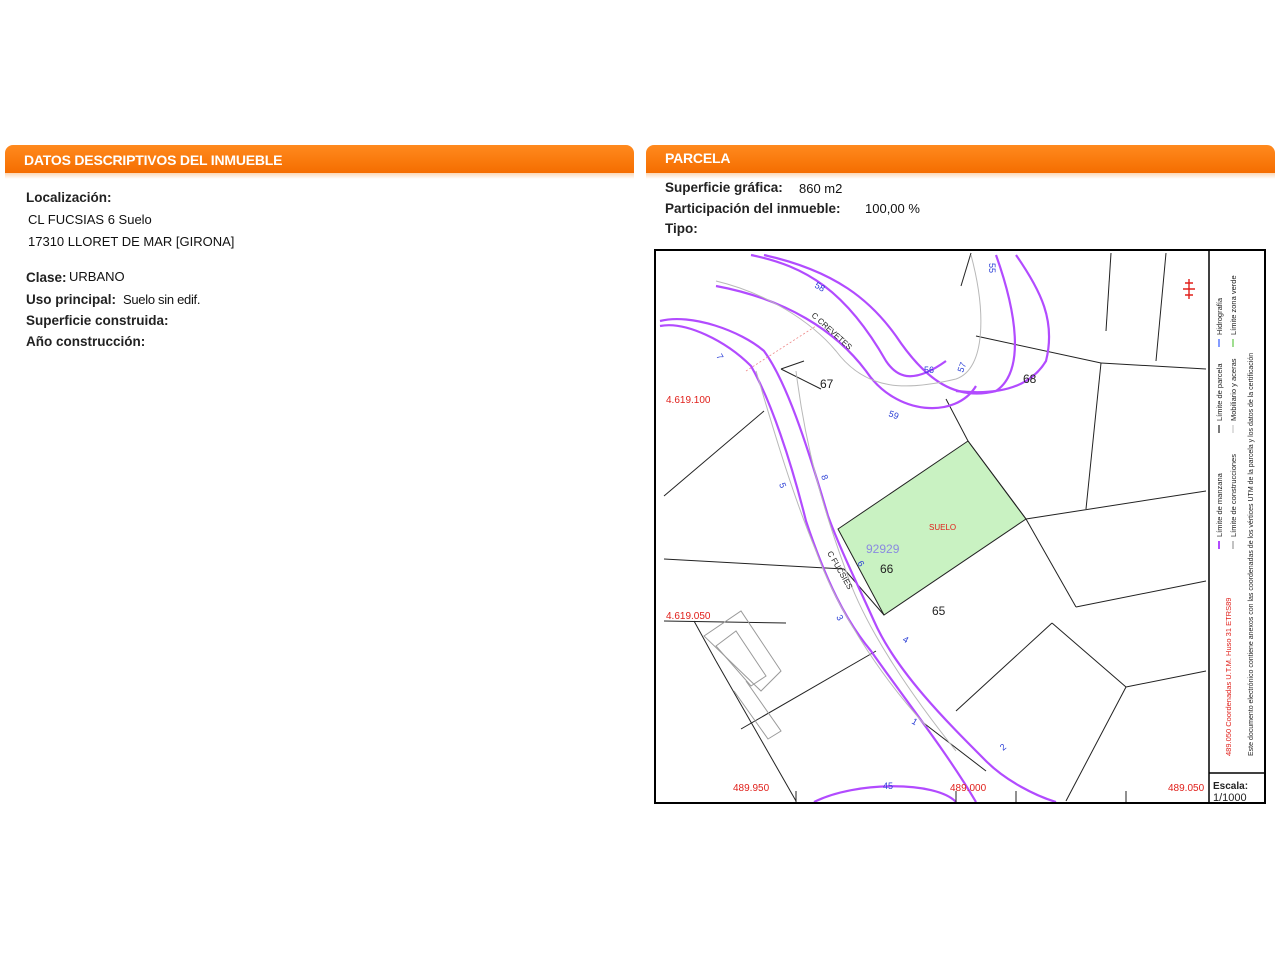 The height and width of the screenshot is (960, 1280). I want to click on tipo-label: Tipo:, so click(681, 228).